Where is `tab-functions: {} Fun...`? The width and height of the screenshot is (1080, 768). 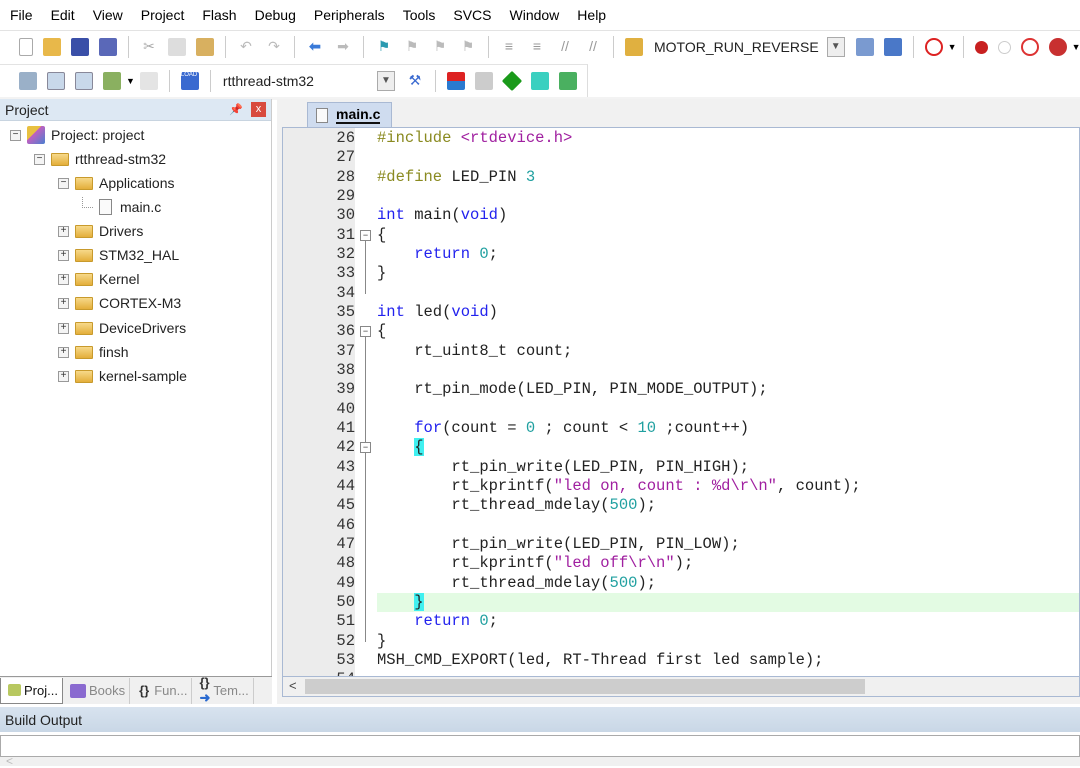 tab-functions: {} Fun... is located at coordinates (161, 690).